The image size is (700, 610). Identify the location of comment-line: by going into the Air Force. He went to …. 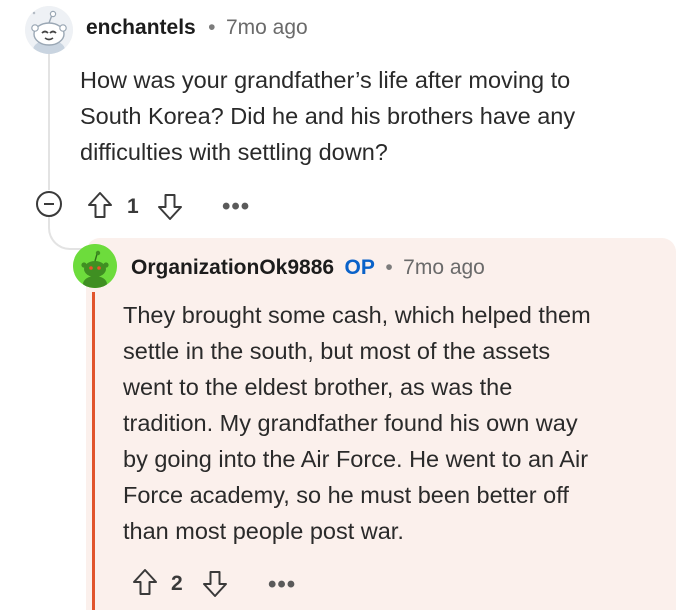
(356, 459).